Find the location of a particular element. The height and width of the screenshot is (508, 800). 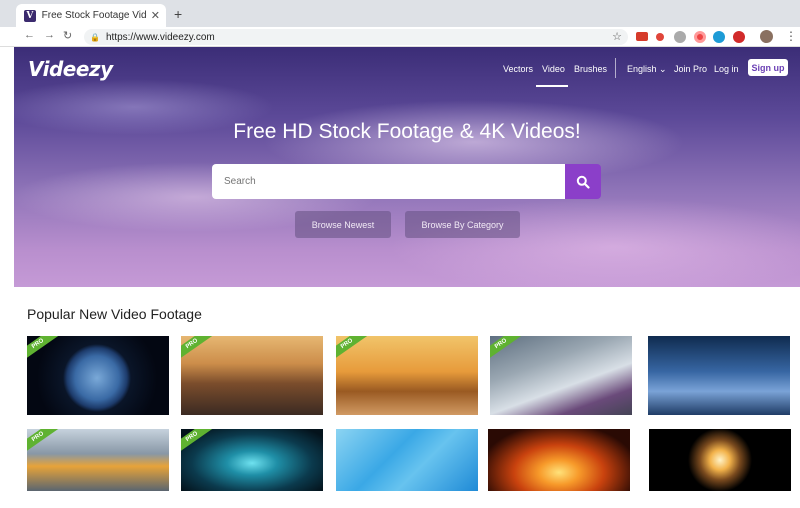

nav-vectors: Vectors is located at coordinates (518, 69).